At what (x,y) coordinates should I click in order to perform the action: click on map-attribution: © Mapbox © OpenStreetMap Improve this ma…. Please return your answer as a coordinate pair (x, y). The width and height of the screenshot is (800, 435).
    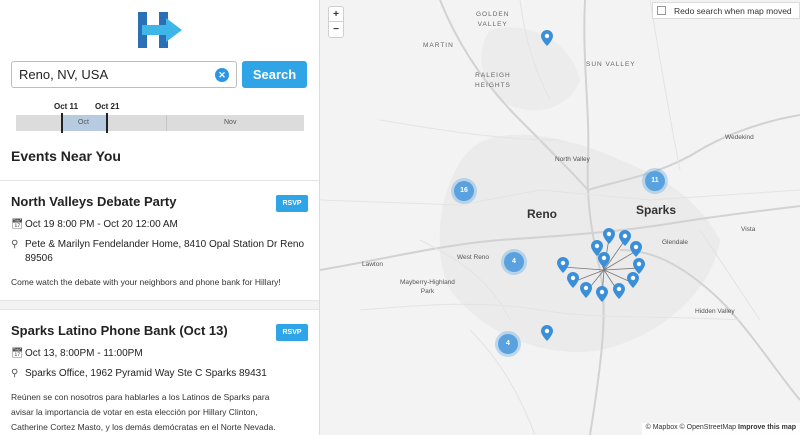
    Looking at the image, I should click on (720, 429).